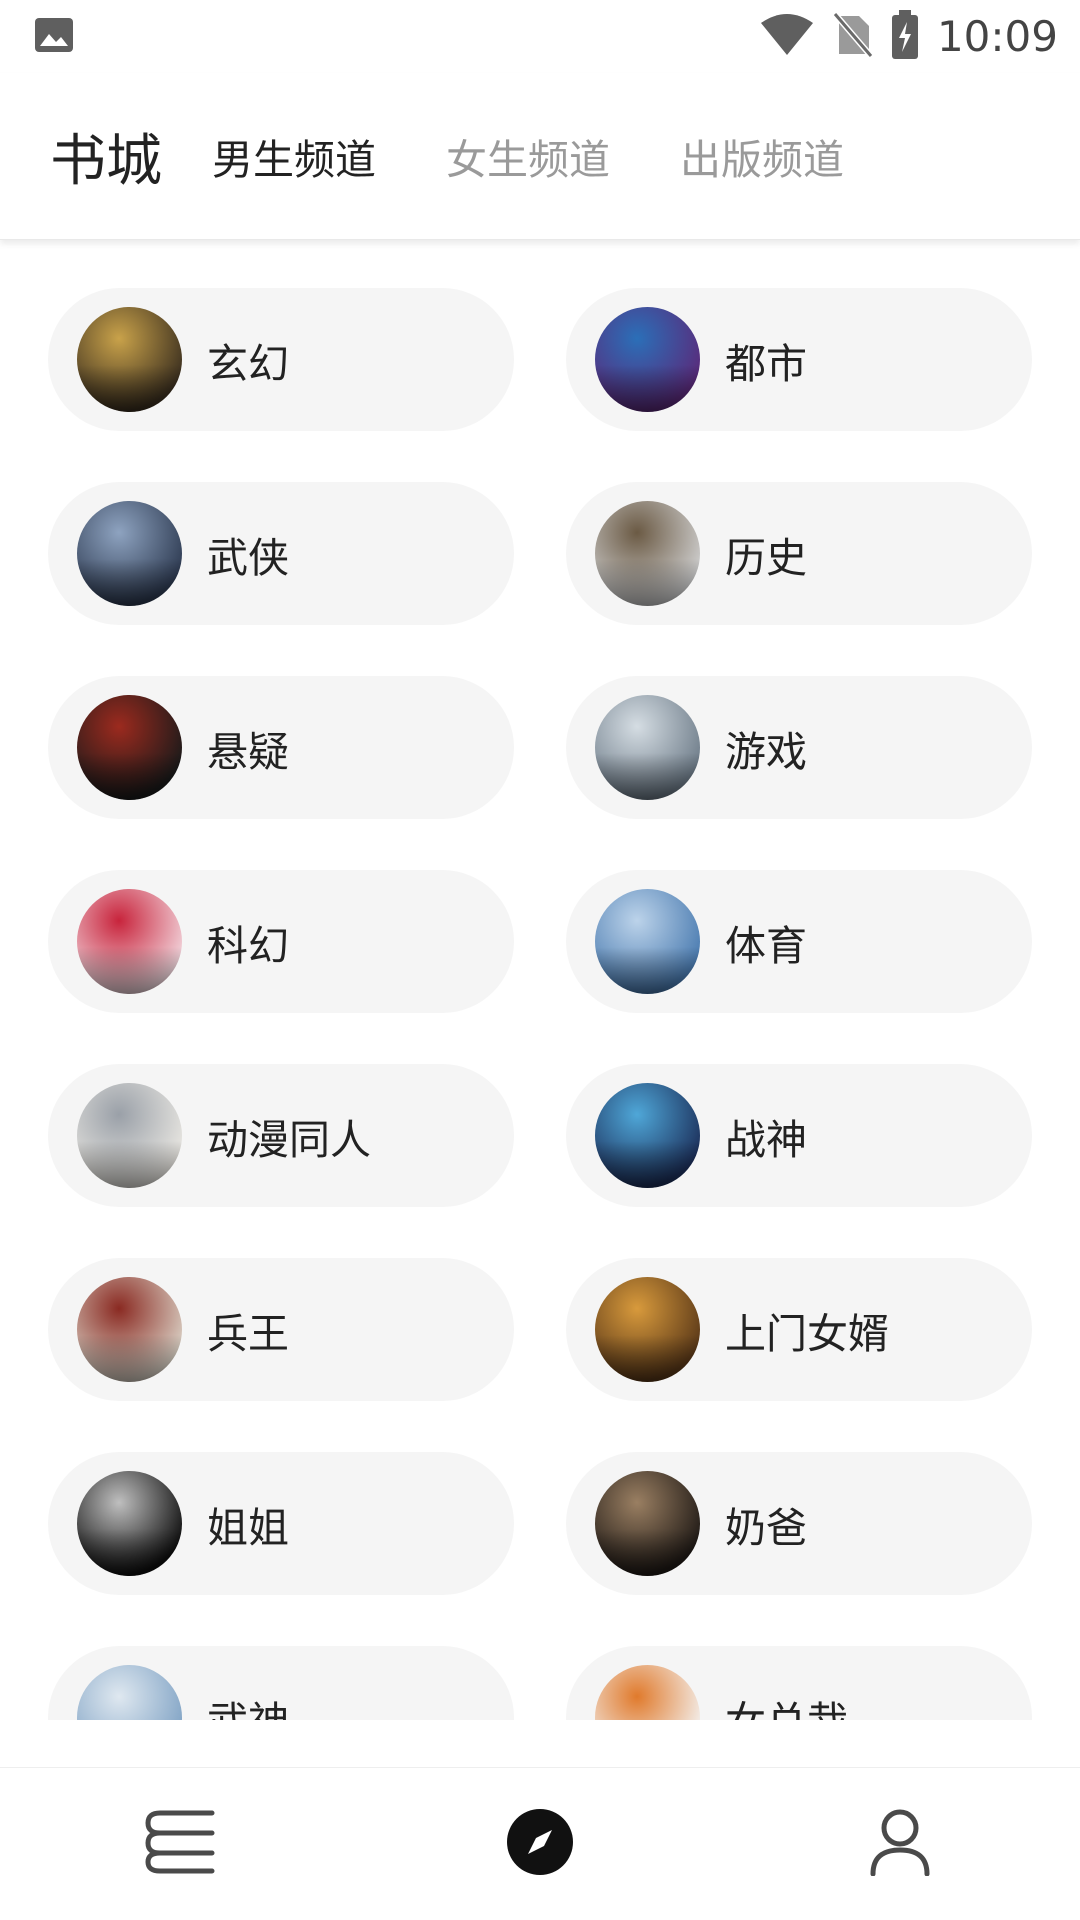 This screenshot has height=1920, width=1080. I want to click on tab-publishing-channel: 出版频道, so click(762, 156).